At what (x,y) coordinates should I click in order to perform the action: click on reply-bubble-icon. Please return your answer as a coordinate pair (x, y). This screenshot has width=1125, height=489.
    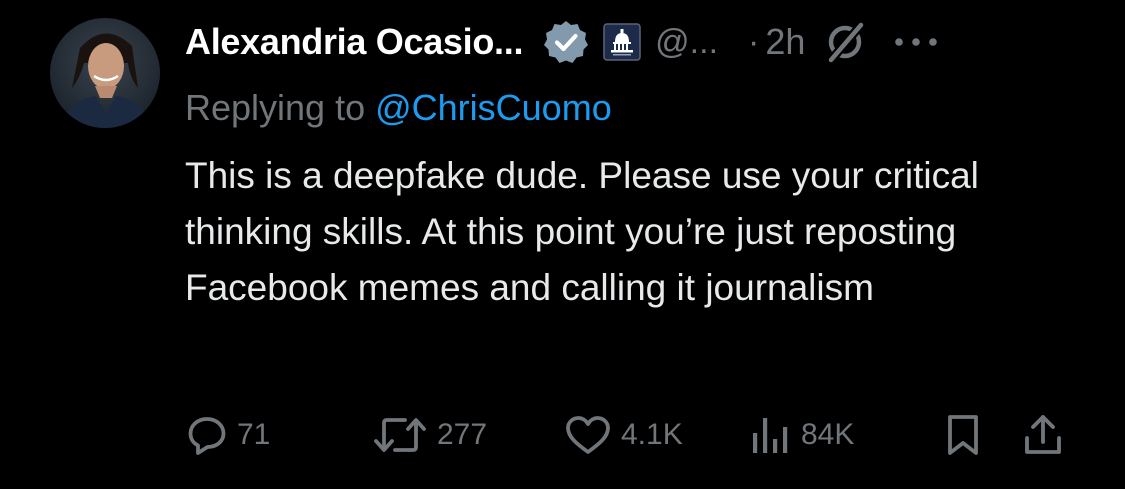
    Looking at the image, I should click on (207, 436).